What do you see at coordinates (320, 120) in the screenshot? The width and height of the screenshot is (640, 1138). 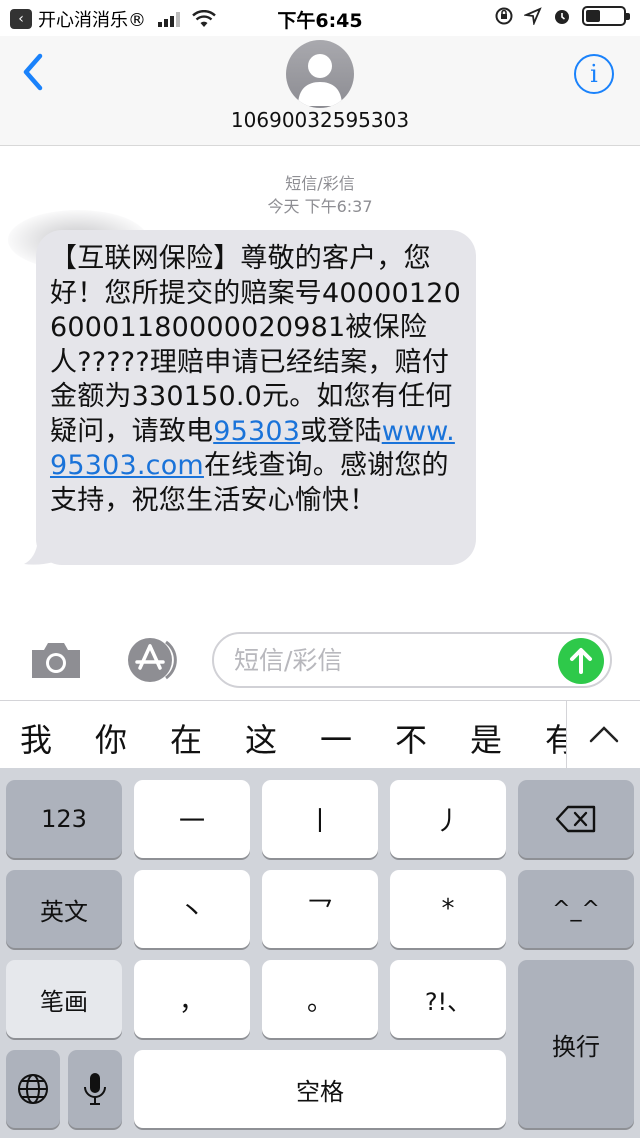 I see `contact-number: 10690032595303` at bounding box center [320, 120].